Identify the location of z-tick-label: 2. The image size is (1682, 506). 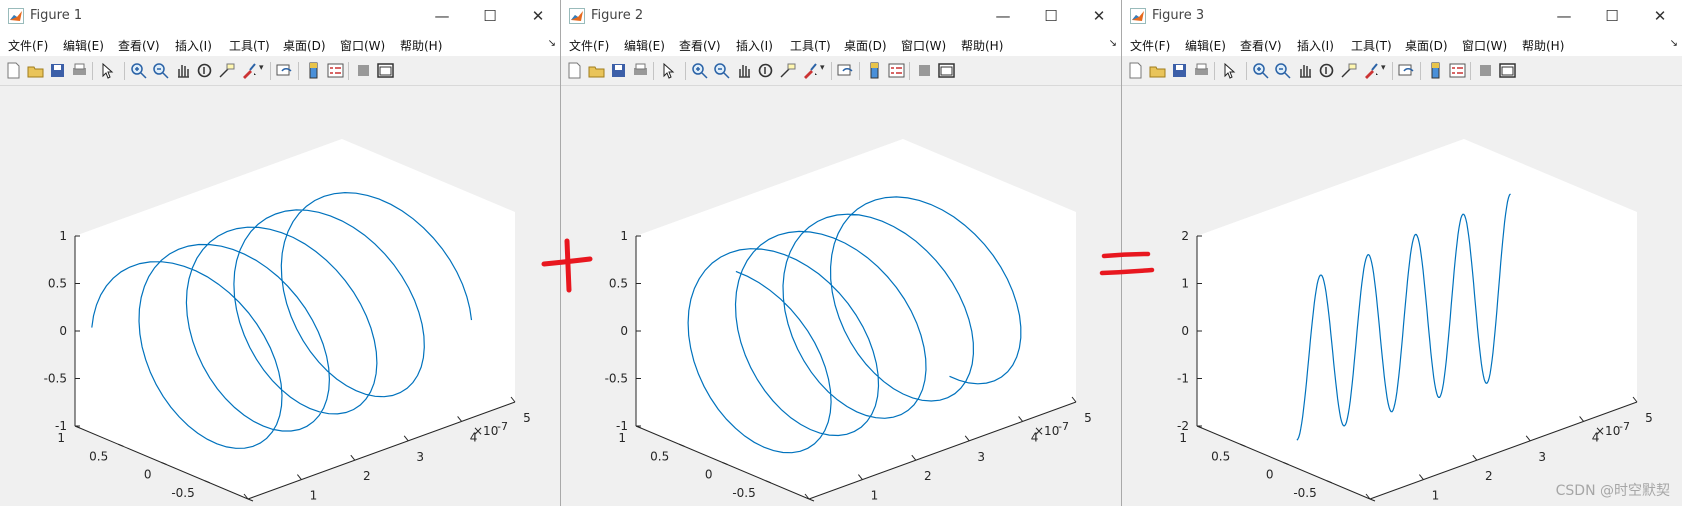
(1185, 236).